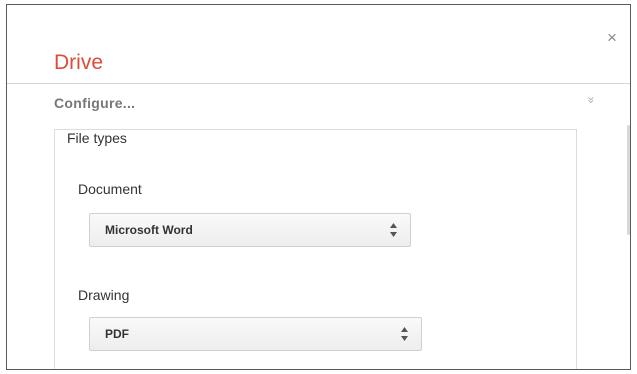 The image size is (637, 374). I want to click on collapse-chevron-icon: », so click(591, 100).